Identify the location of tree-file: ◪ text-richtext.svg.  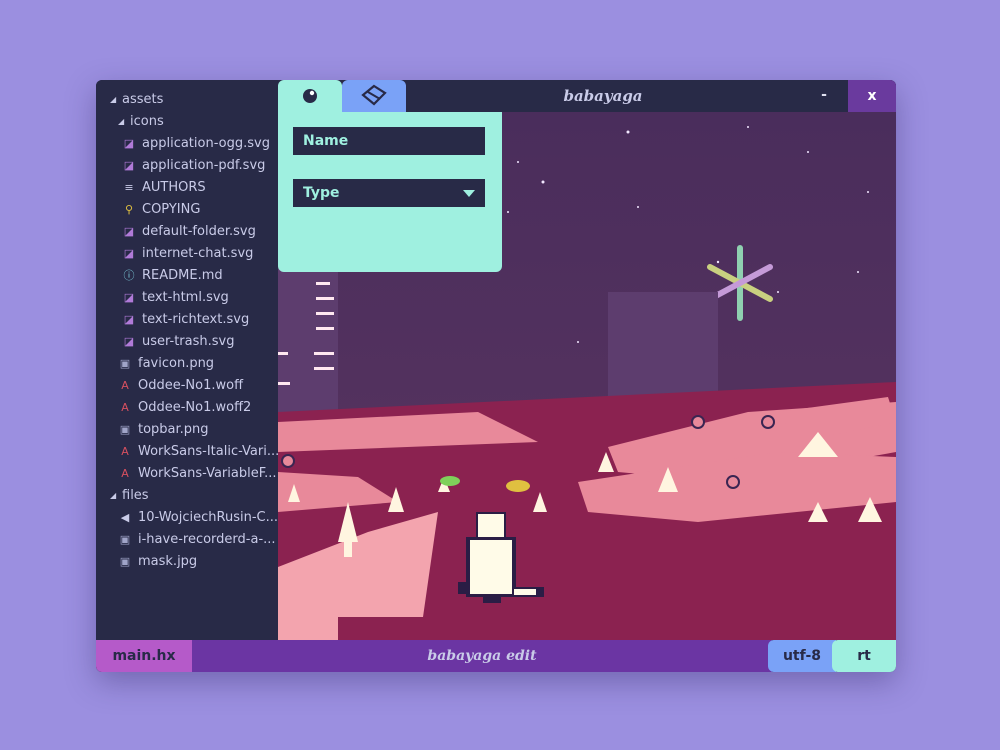
(185, 320).